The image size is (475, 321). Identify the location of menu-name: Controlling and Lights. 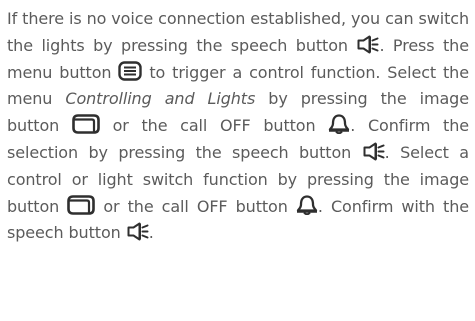
(160, 99).